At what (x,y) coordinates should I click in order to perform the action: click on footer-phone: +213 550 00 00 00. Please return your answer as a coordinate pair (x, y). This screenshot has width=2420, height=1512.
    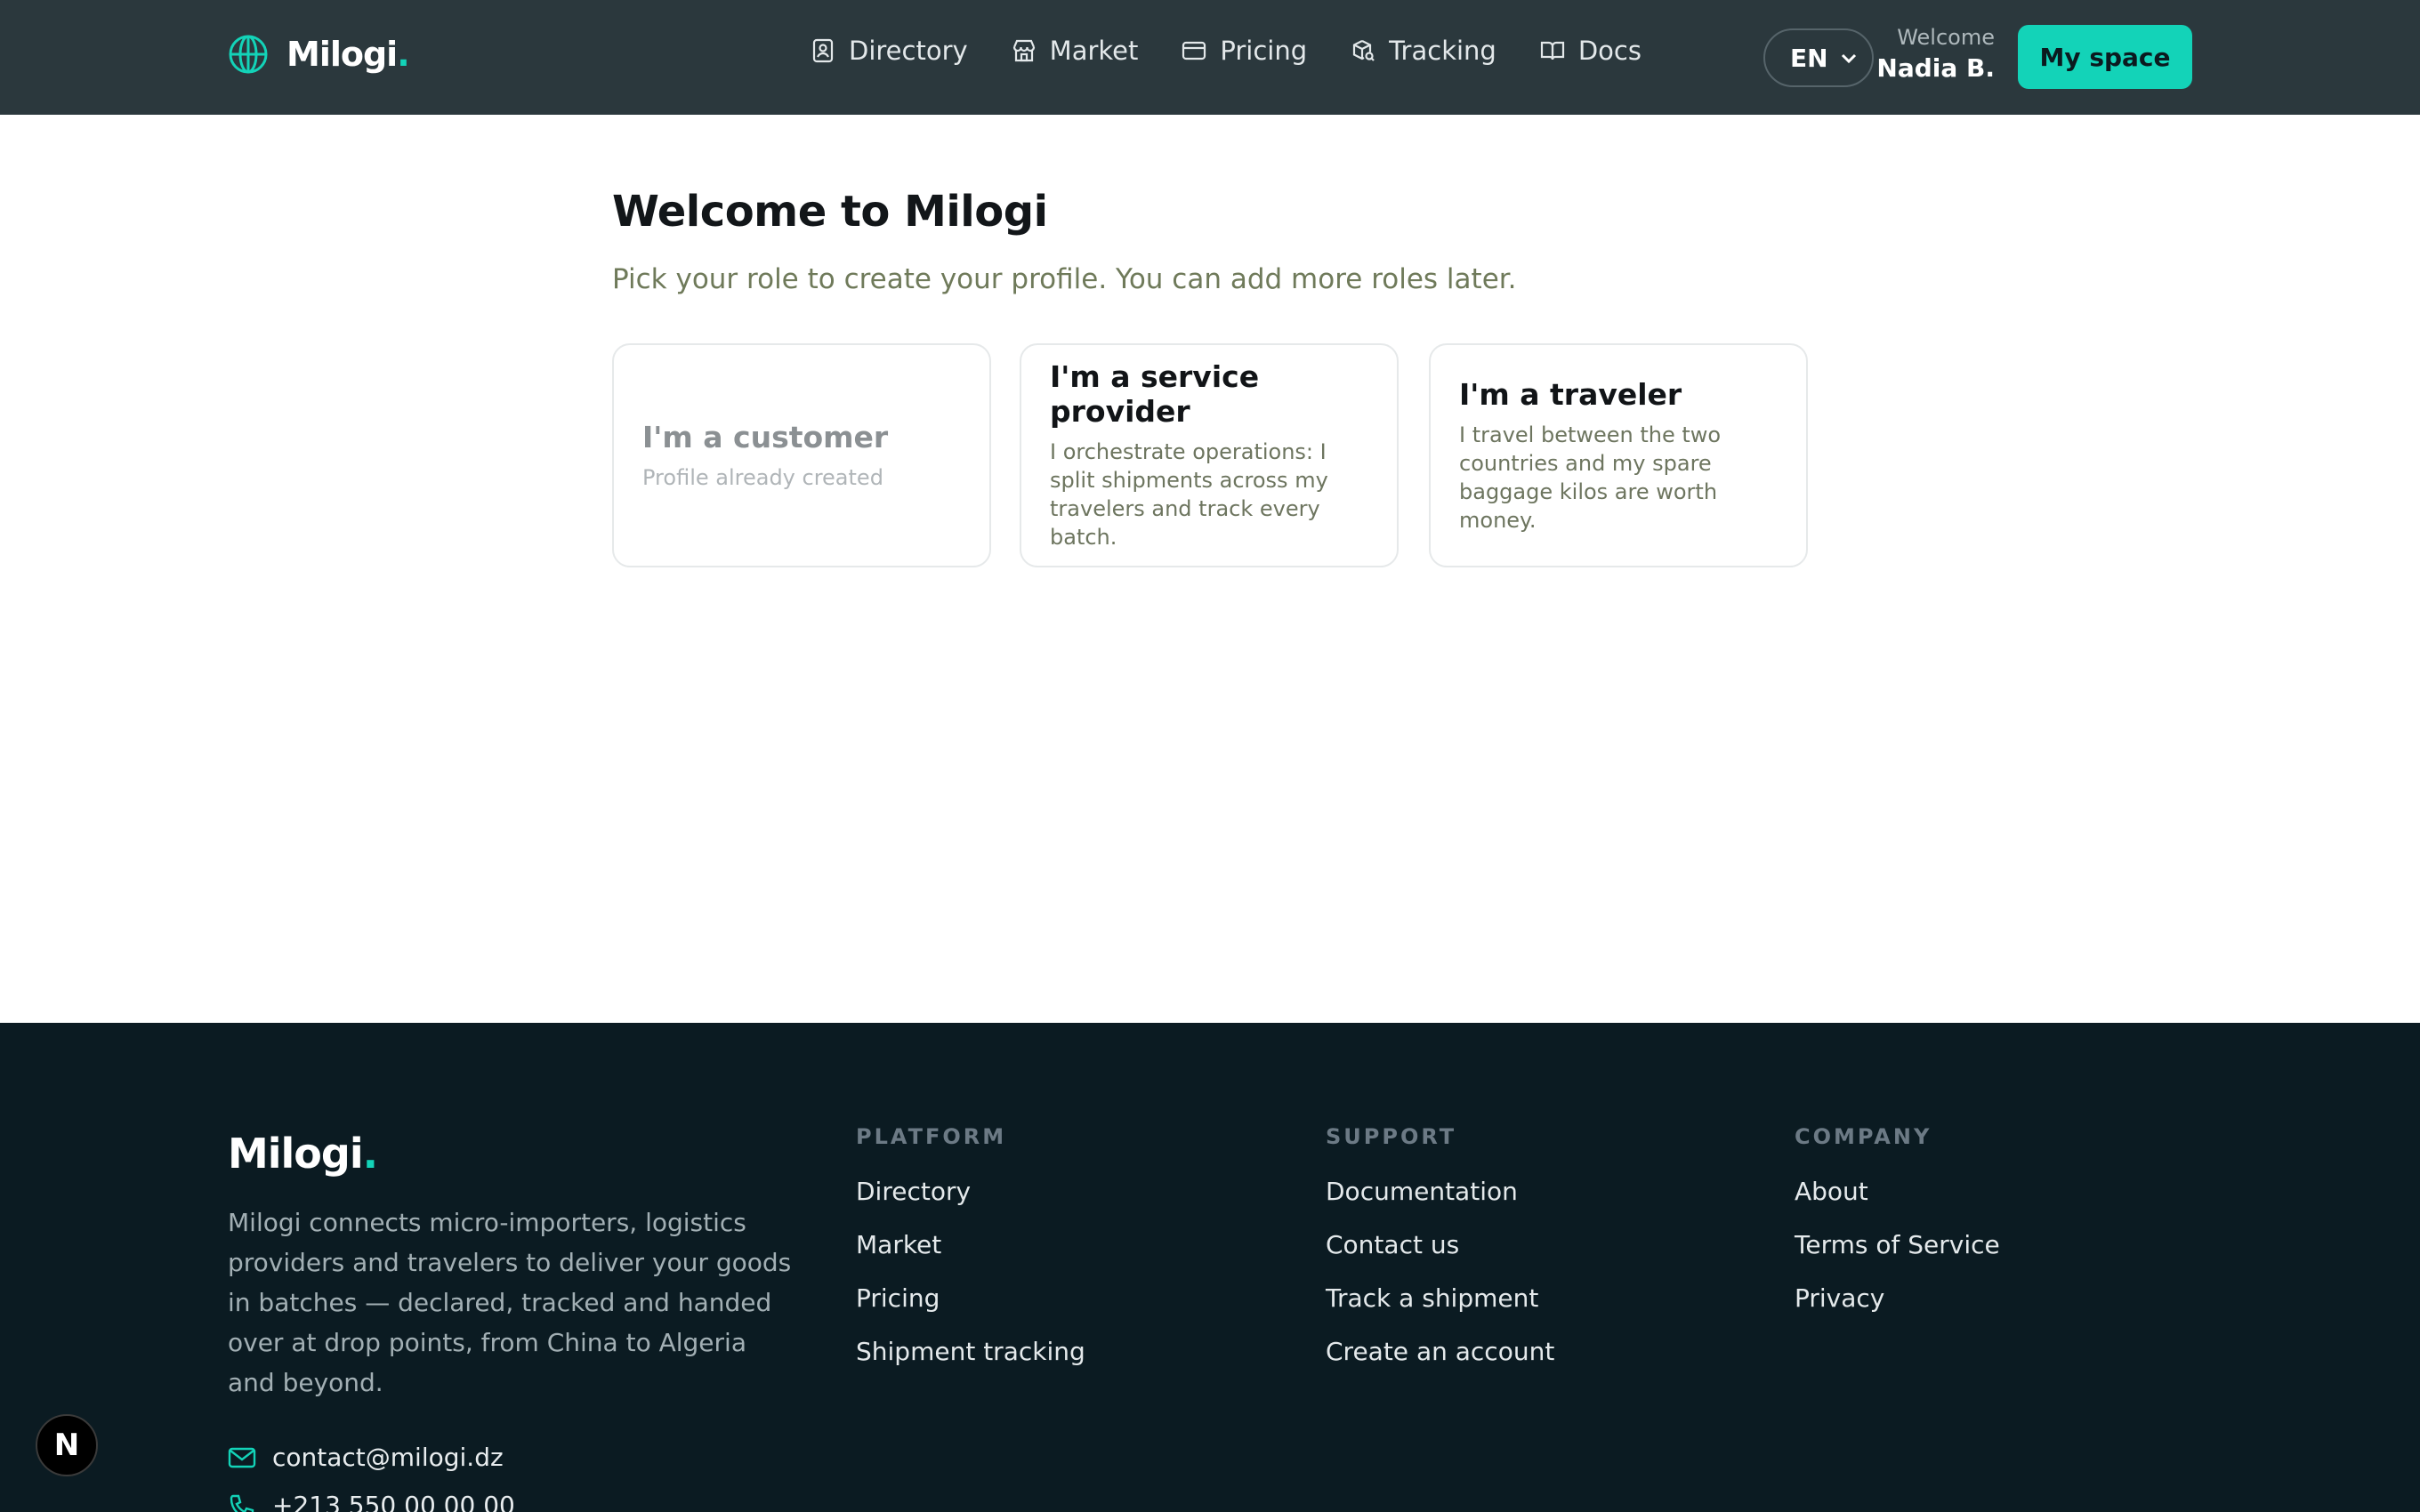
    Looking at the image, I should click on (371, 1501).